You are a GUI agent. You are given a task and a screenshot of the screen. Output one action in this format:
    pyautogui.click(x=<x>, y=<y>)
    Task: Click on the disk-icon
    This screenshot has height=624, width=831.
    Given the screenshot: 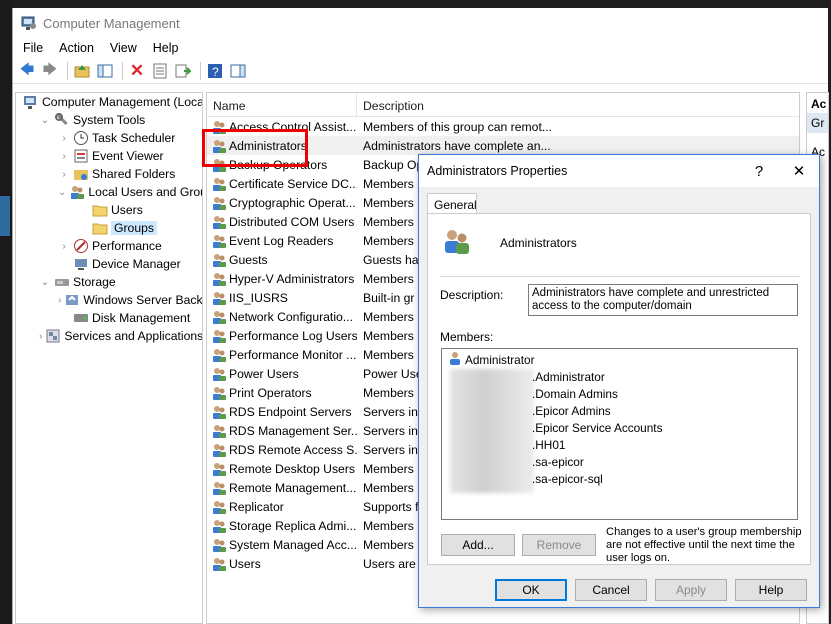 What is the action you would take?
    pyautogui.click(x=81, y=318)
    